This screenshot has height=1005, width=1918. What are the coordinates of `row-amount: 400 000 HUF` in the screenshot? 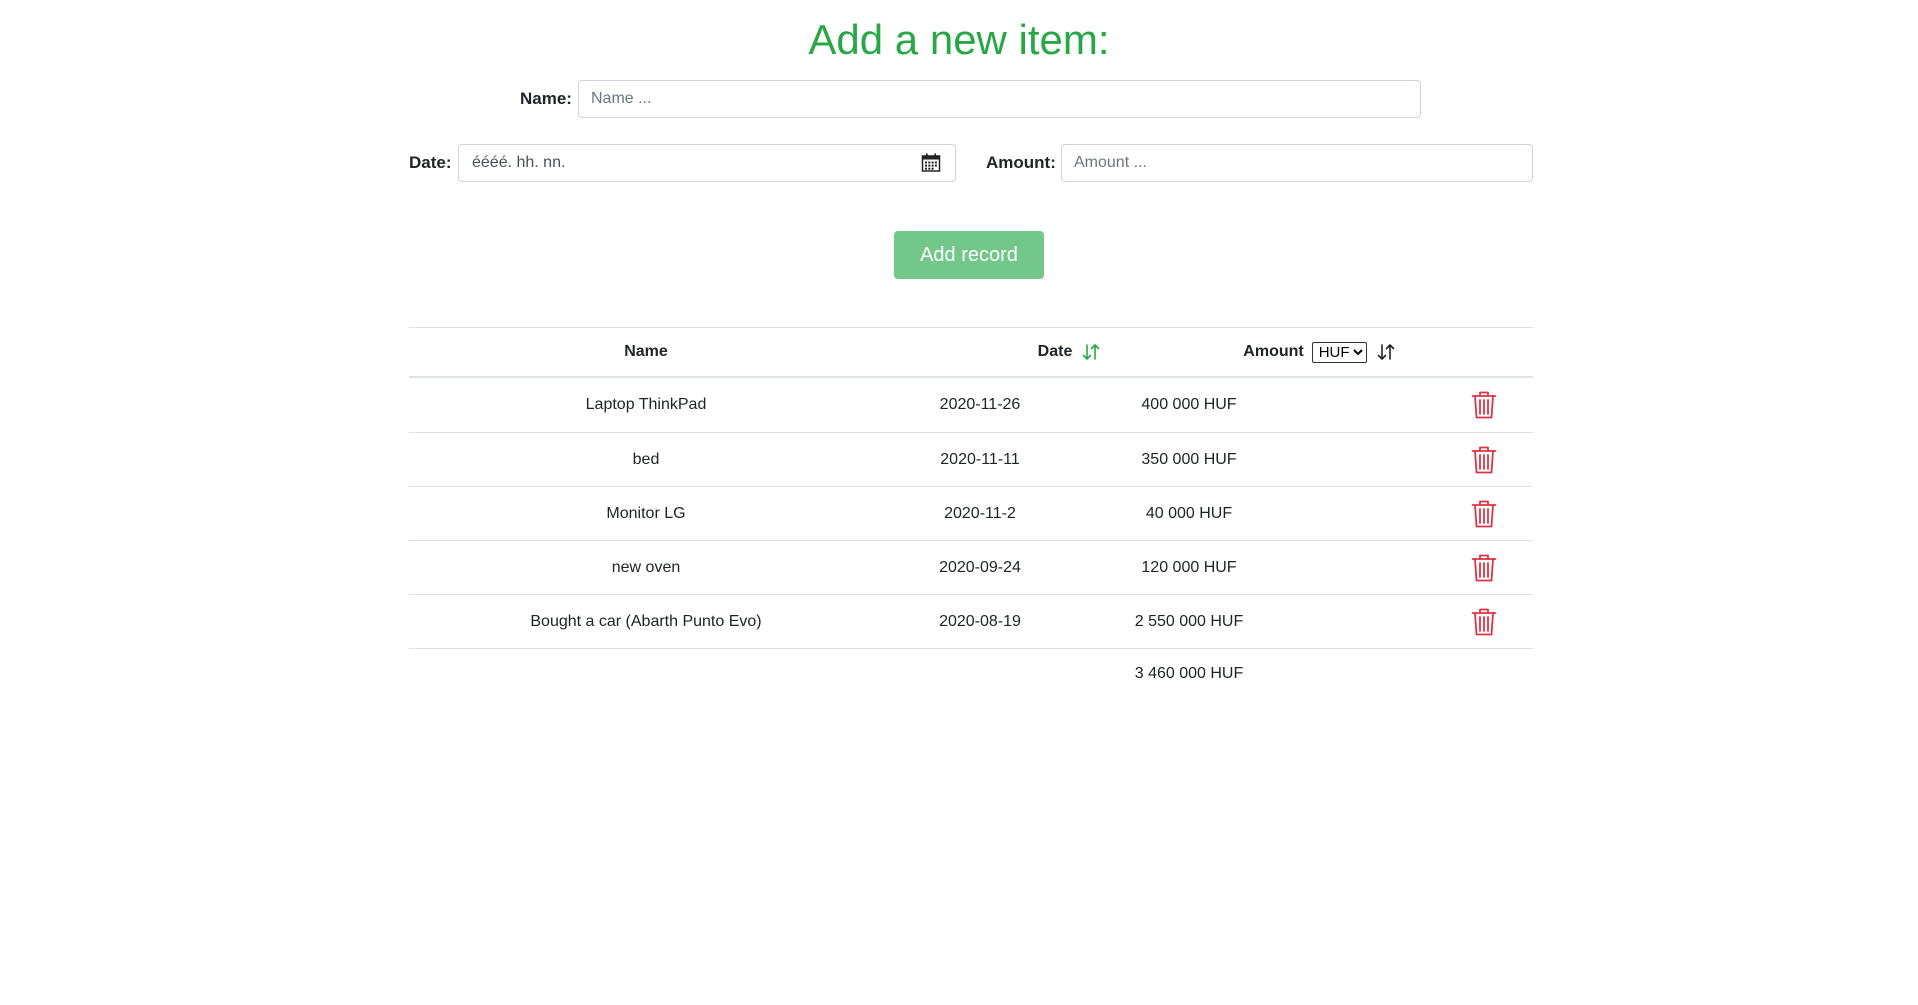 It's located at (1189, 404).